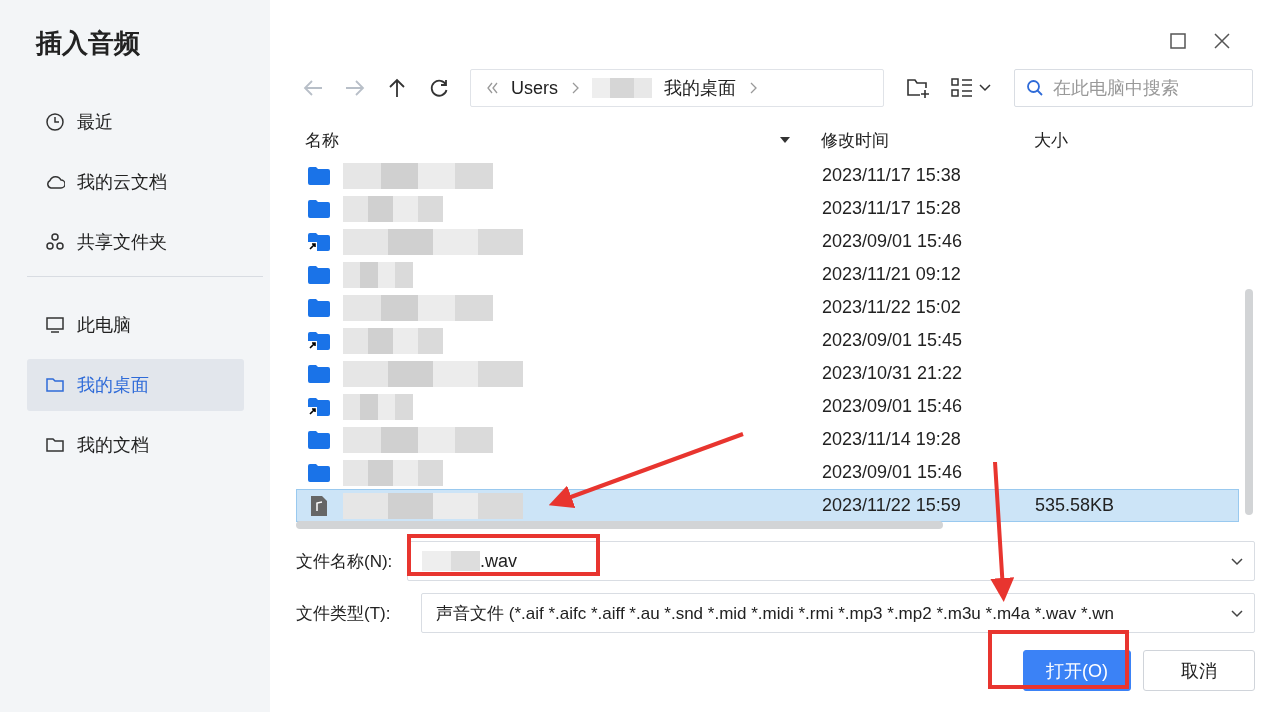  I want to click on file-row: 2023/10/31 21:22, so click(767, 373).